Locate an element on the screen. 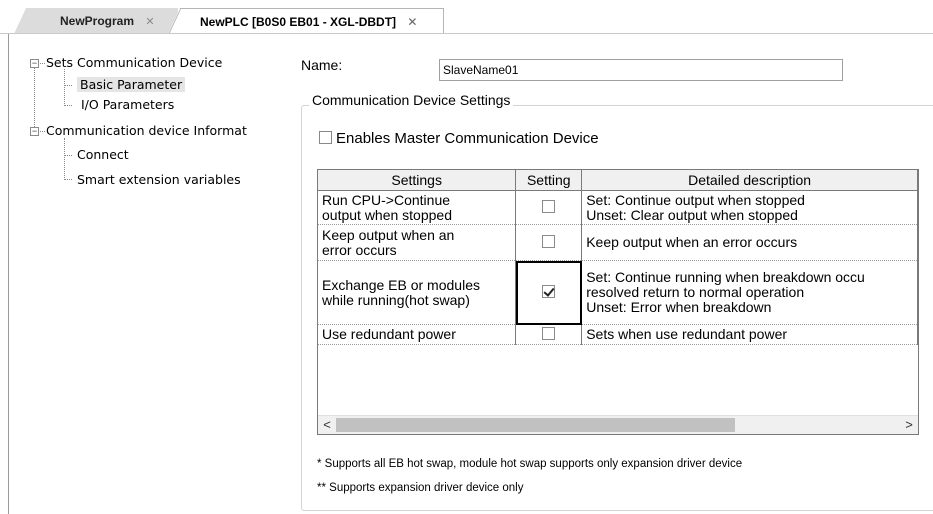  setting-name-line: Run CPU->Continue is located at coordinates (386, 199).